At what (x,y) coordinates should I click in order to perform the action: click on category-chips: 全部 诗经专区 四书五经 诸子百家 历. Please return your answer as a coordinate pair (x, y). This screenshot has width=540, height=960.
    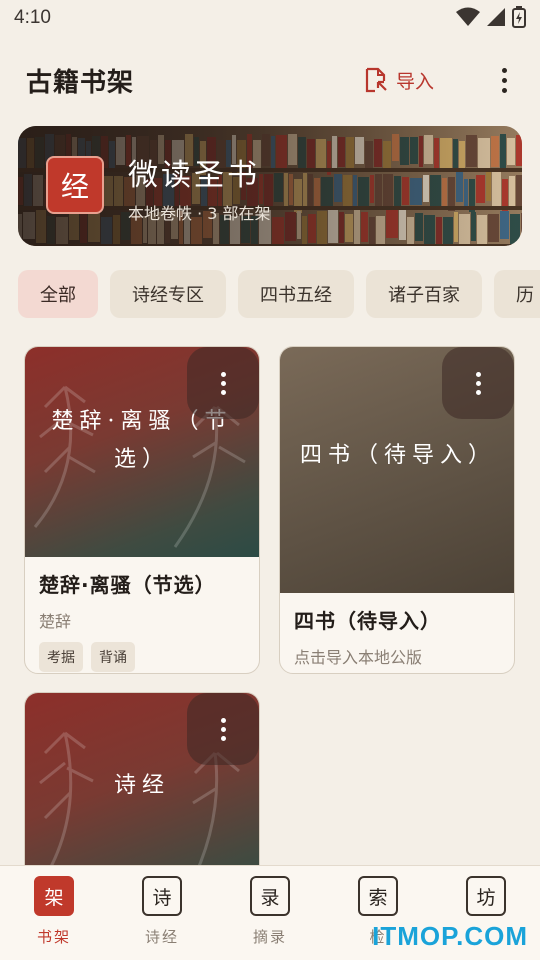
    Looking at the image, I should click on (279, 294).